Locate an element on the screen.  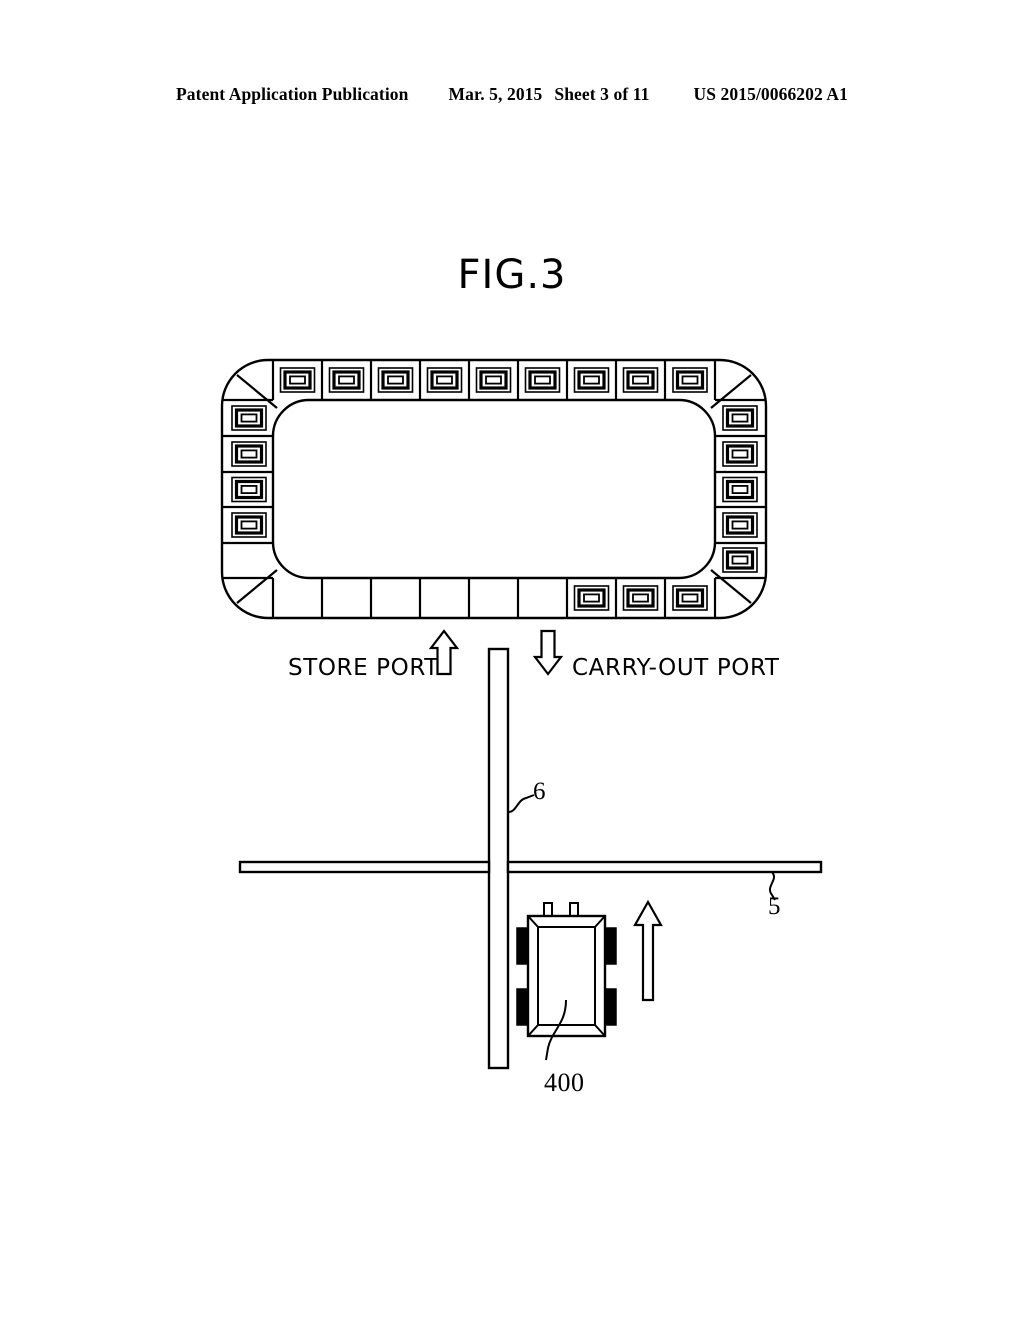
horizontal-rail-5-left is located at coordinates (364, 867).